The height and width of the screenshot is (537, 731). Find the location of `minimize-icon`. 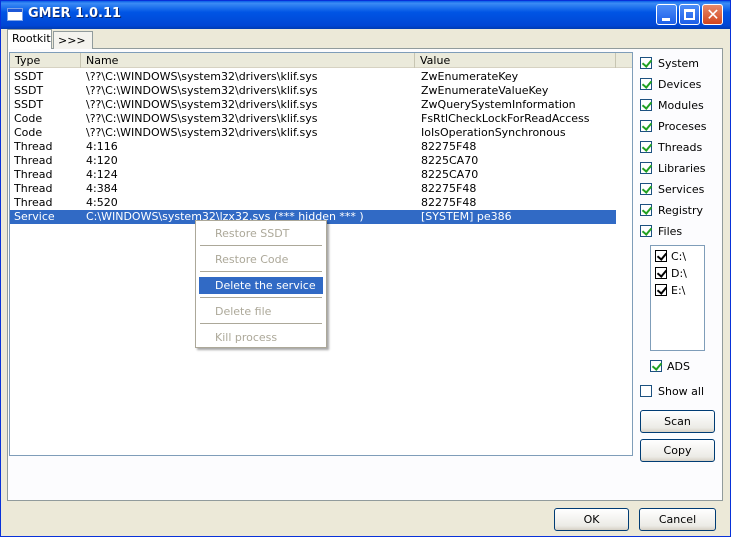

minimize-icon is located at coordinates (666, 19).